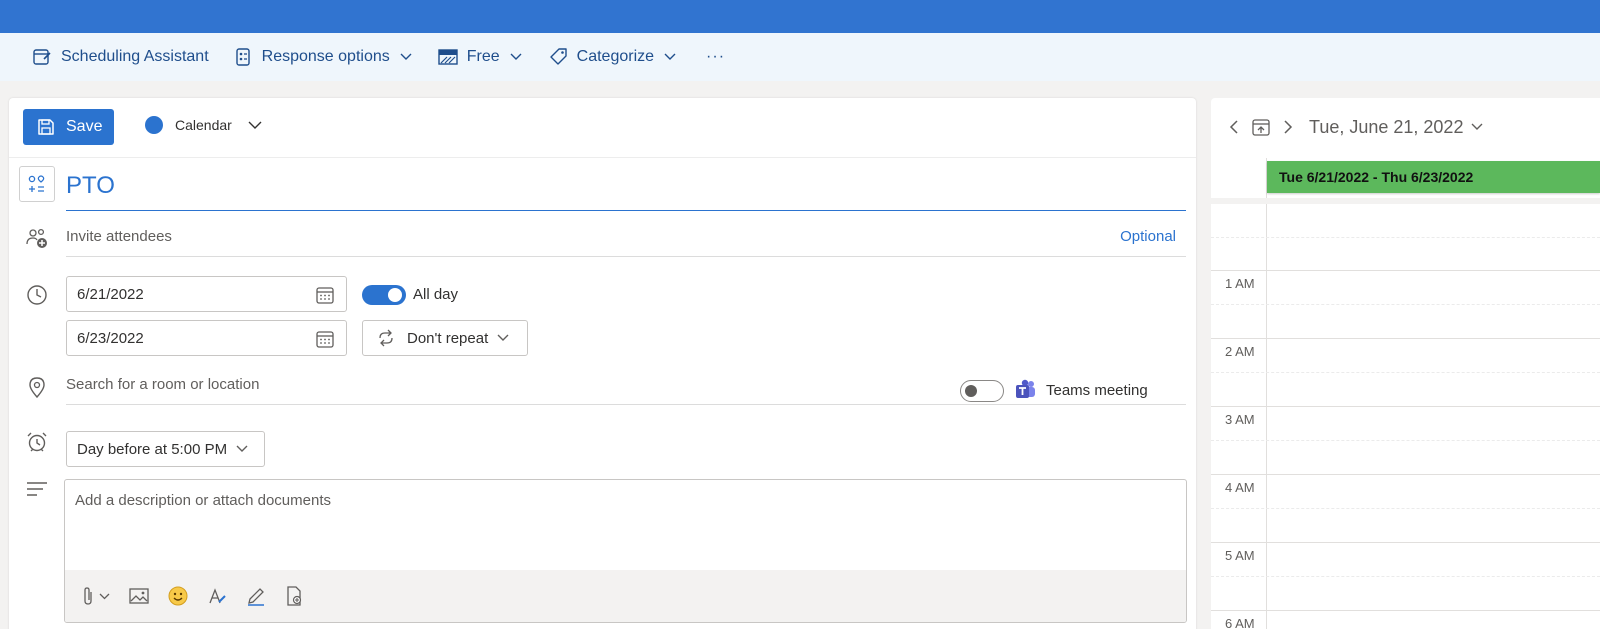 The height and width of the screenshot is (629, 1600). What do you see at coordinates (626, 188) in the screenshot?
I see `event-title-input: PTO` at bounding box center [626, 188].